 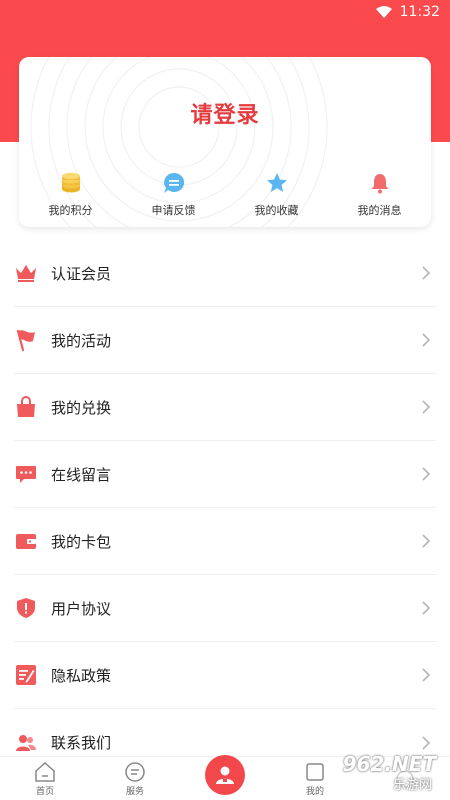 What do you see at coordinates (277, 183) in the screenshot?
I see `star-icon` at bounding box center [277, 183].